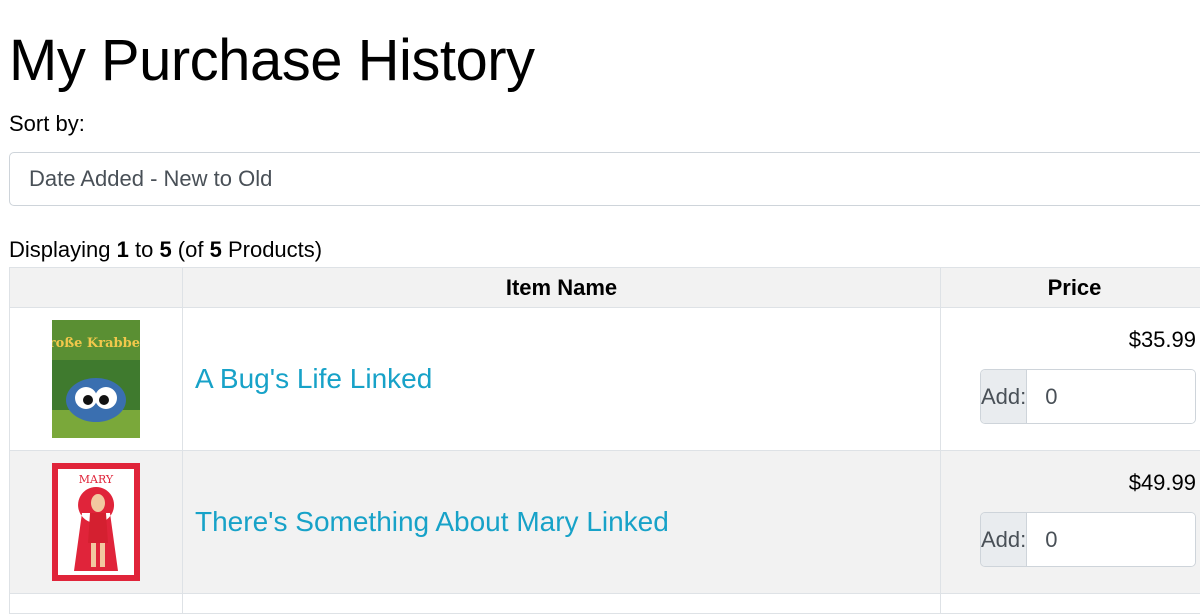 The width and height of the screenshot is (1200, 614). Describe the element at coordinates (123, 249) in the screenshot. I see `count-from: 1` at that location.